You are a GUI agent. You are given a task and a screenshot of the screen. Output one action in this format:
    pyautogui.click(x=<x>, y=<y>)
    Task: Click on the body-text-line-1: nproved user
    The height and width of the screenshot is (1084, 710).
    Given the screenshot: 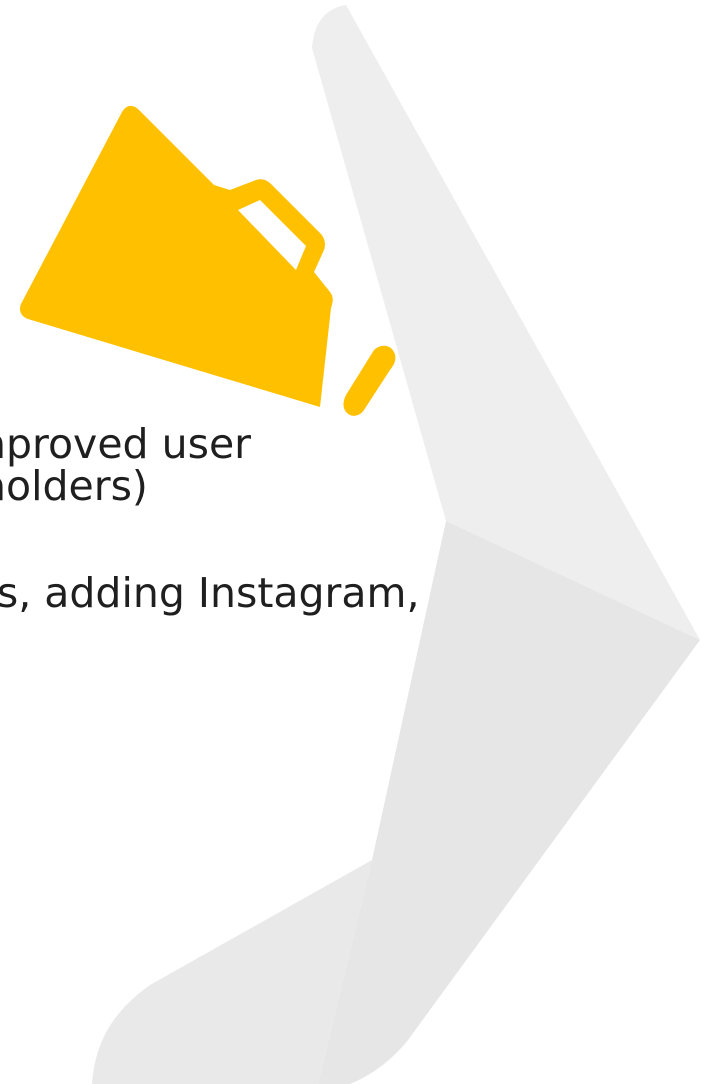 What is the action you would take?
    pyautogui.click(x=126, y=444)
    